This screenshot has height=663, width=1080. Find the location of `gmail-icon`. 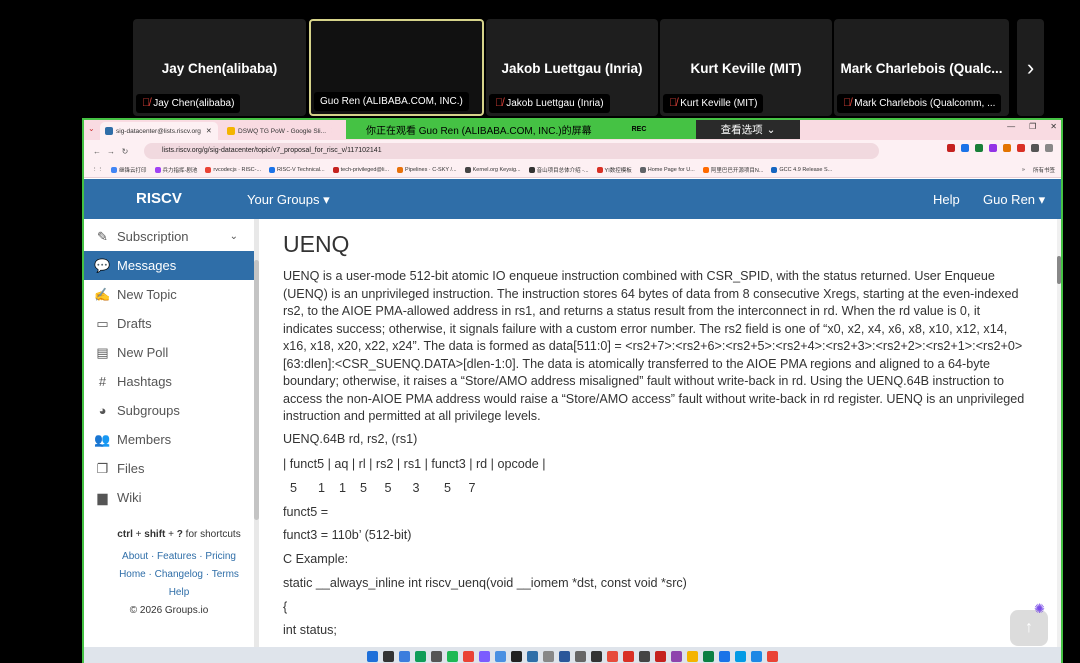

gmail-icon is located at coordinates (951, 148).